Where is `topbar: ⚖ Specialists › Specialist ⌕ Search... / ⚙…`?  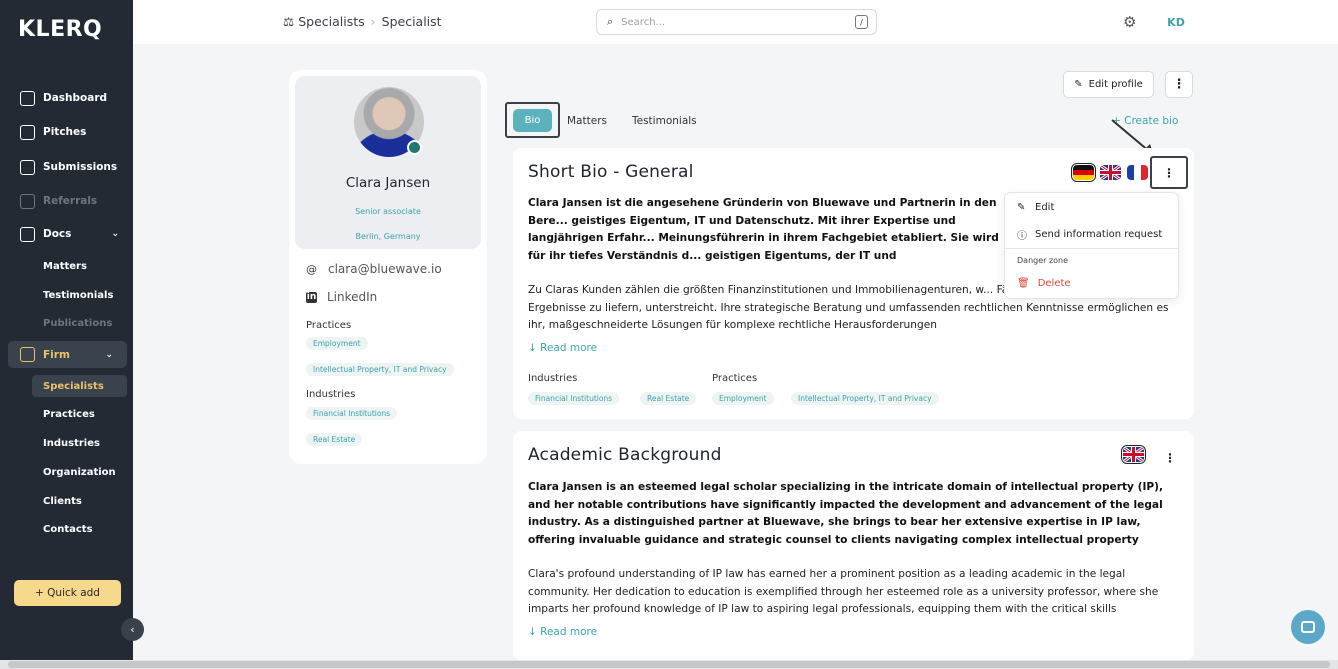
topbar: ⚖ Specialists › Specialist ⌕ Search... / ⚙… is located at coordinates (735, 22).